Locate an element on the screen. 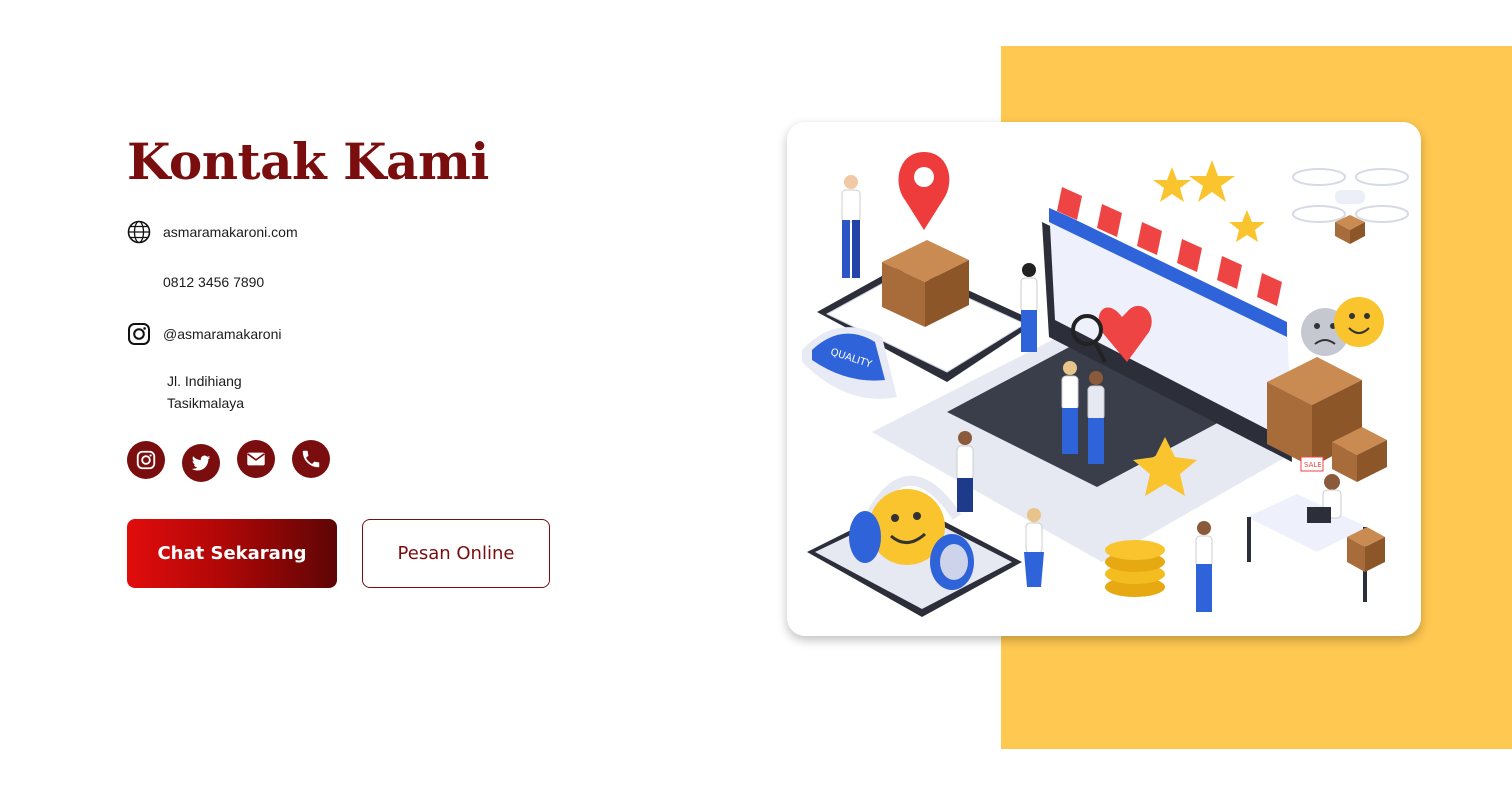 This screenshot has height=795, width=1512. sale-tag-label: SALE is located at coordinates (1313, 465).